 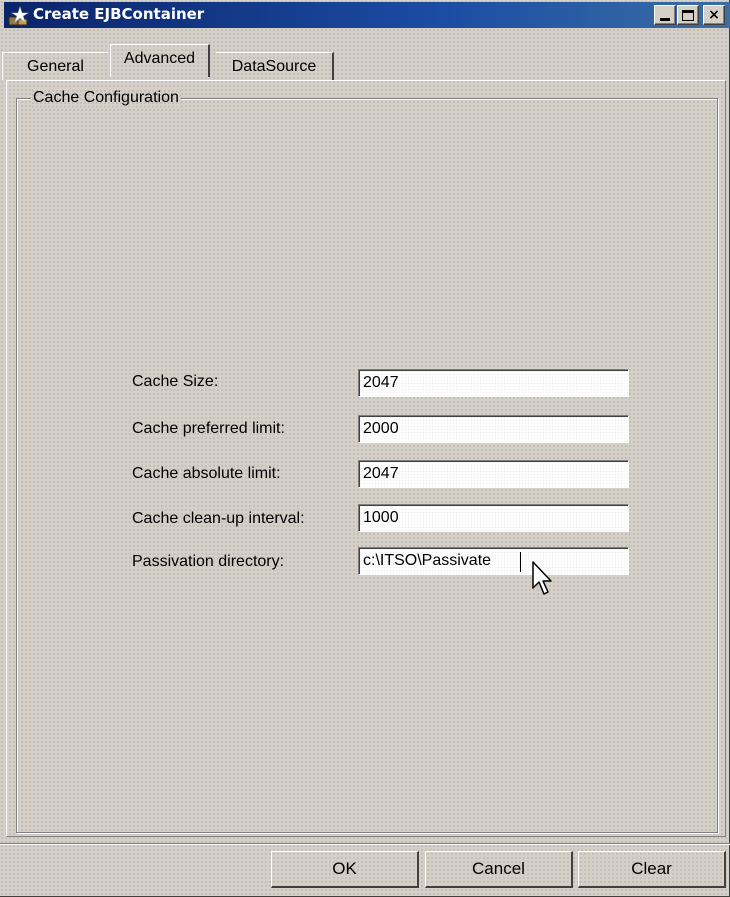 I want to click on cache-absolute-limit-label: Cache absolute limit:, so click(x=206, y=473).